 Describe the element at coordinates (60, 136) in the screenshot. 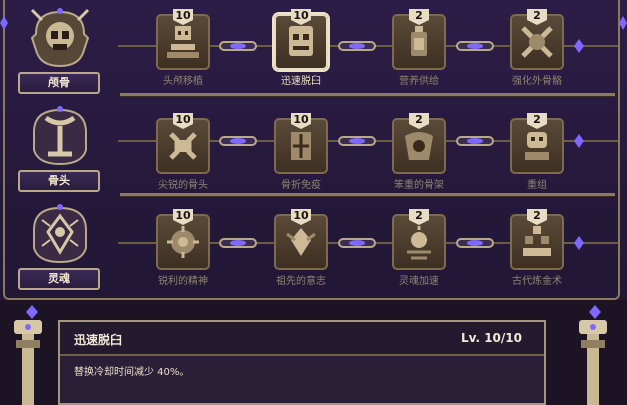

I see `bone-icon` at that location.